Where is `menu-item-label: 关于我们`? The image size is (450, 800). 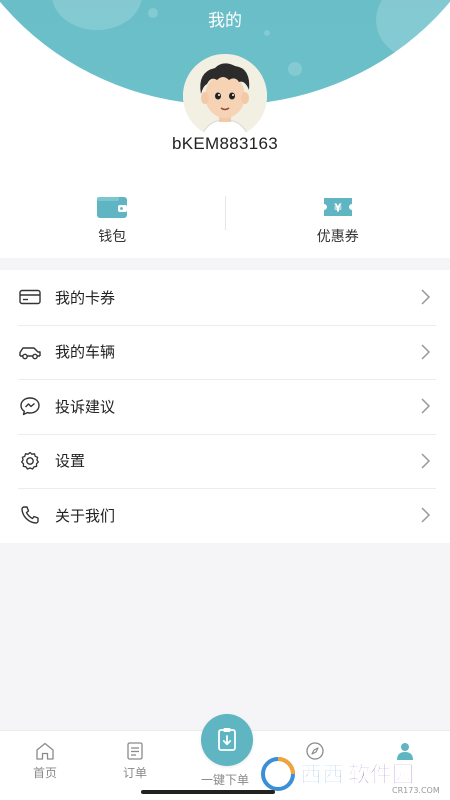
menu-item-label: 关于我们 is located at coordinates (85, 516).